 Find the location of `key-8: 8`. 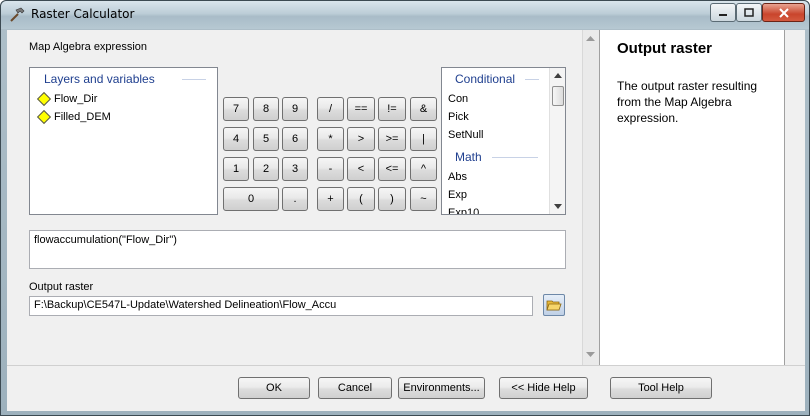

key-8: 8 is located at coordinates (266, 109).